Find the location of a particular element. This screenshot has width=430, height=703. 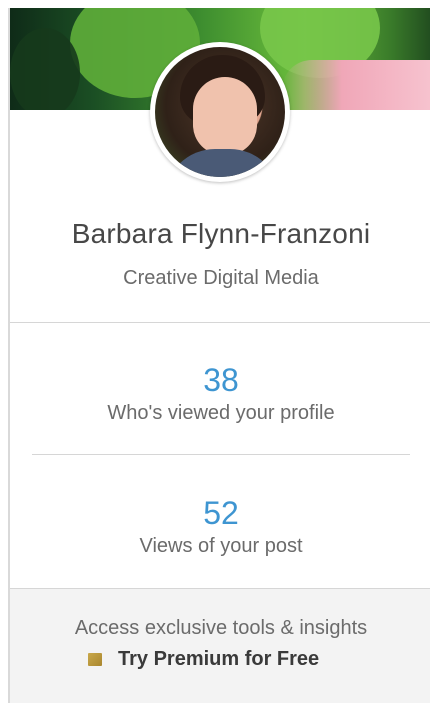

try-premium-link: Try Premium for Free is located at coordinates (203, 659).